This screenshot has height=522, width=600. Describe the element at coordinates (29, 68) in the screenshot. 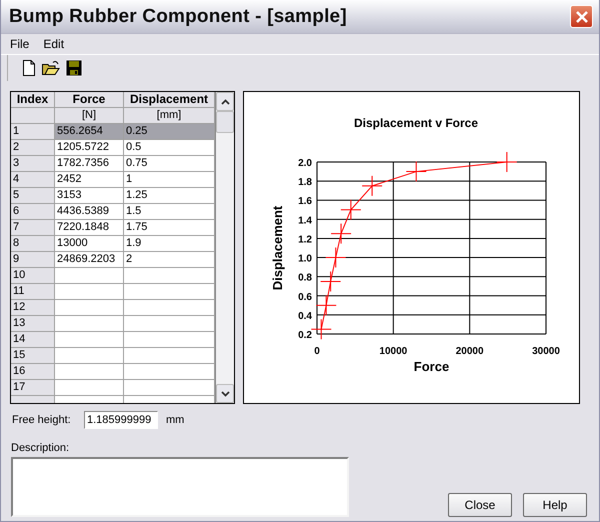

I see `new-document-icon` at that location.